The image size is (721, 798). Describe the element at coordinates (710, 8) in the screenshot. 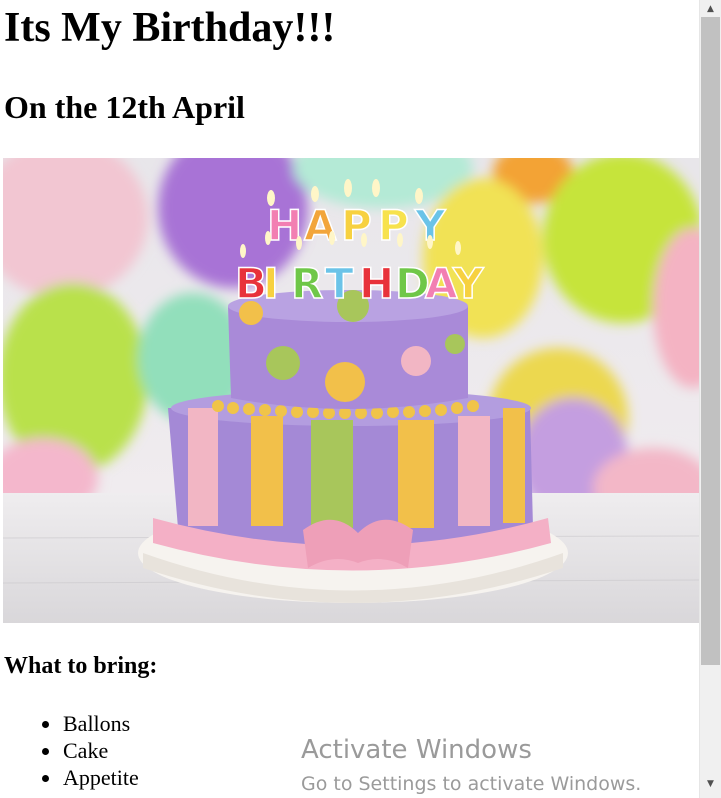

I see `scroll-up-icon: ▲` at that location.